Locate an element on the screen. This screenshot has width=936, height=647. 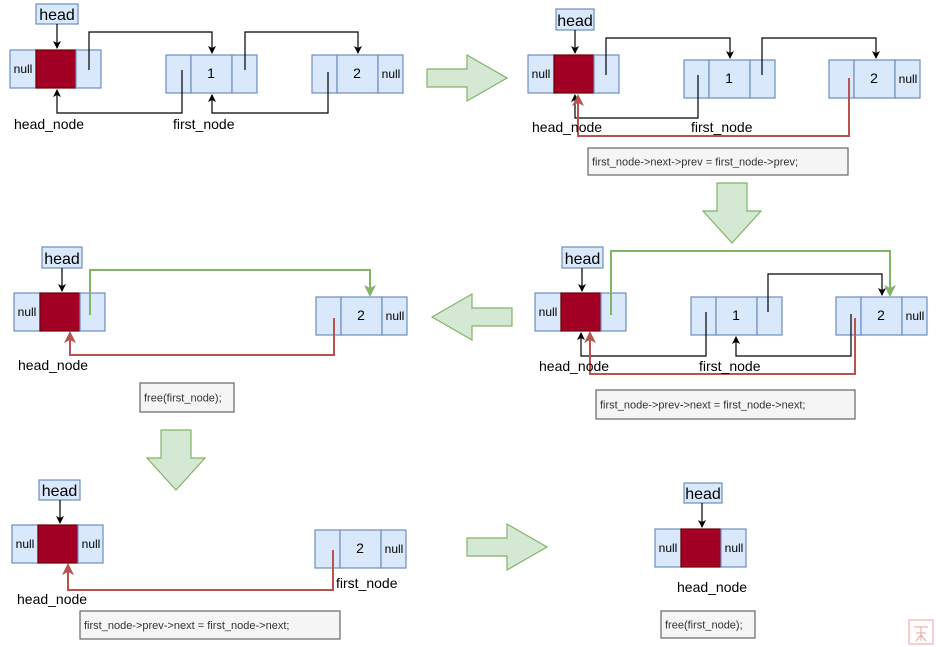
watermark-seal is located at coordinates (921, 632).